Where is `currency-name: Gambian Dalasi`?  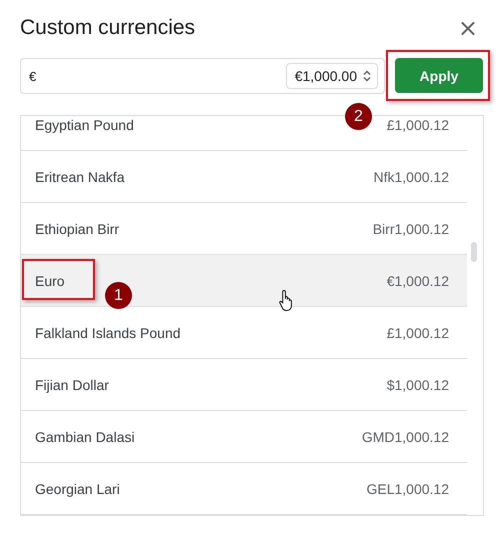
currency-name: Gambian Dalasi is located at coordinates (85, 436).